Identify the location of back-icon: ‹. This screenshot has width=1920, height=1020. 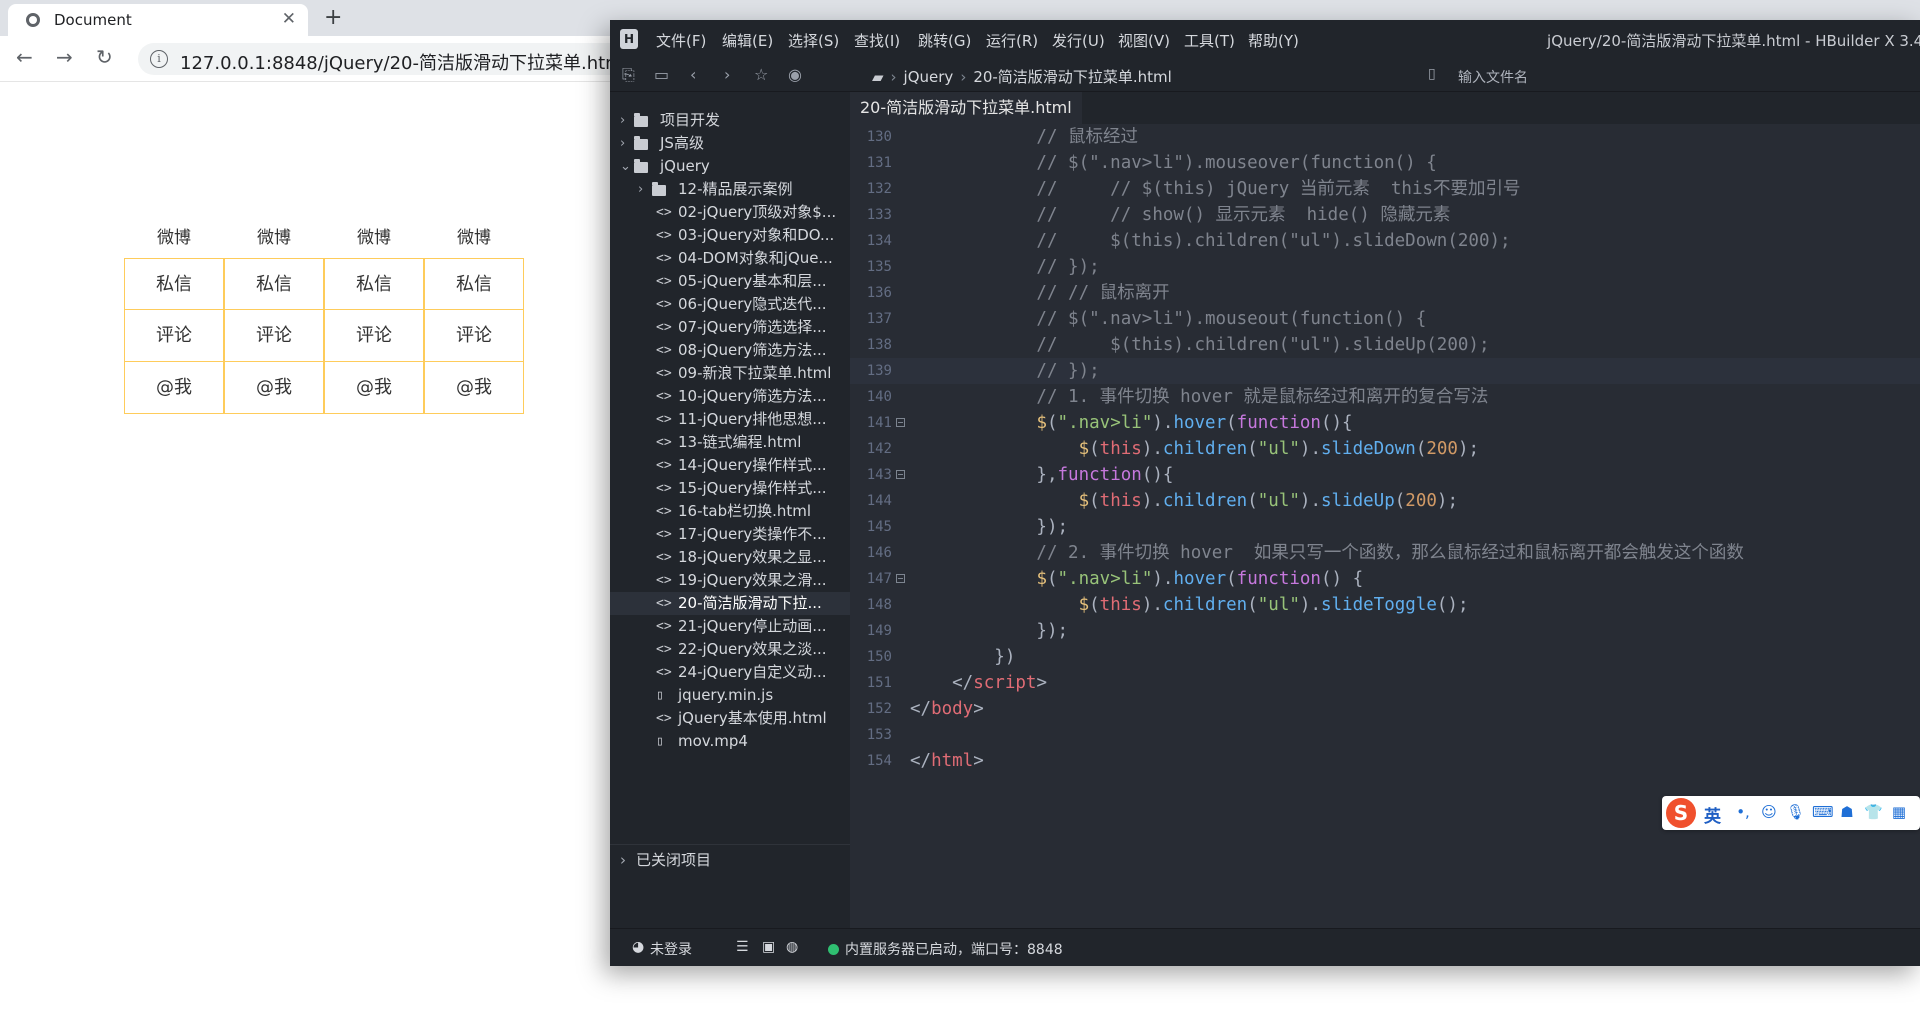
(693, 75).